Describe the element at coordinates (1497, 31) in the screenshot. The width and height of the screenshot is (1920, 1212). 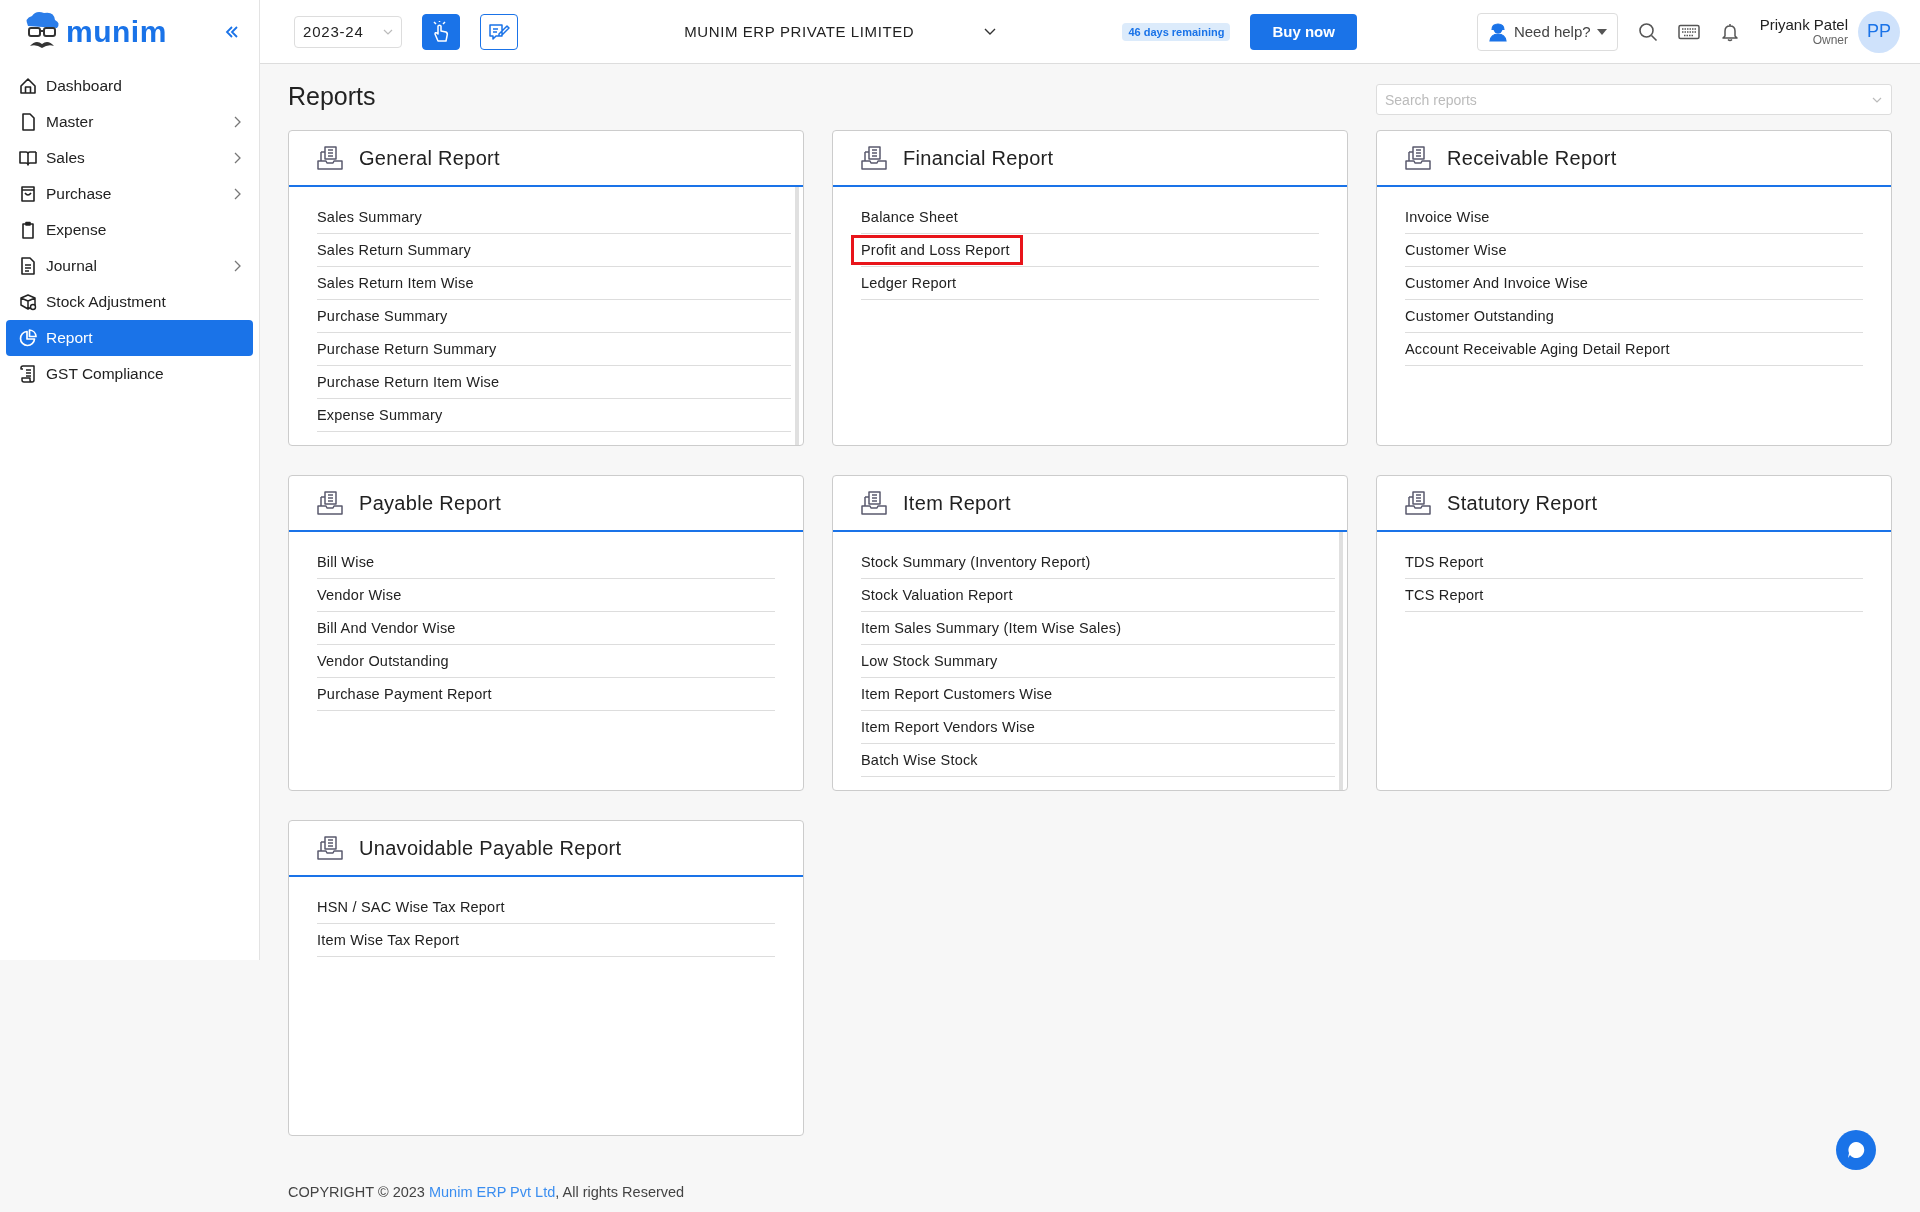
I see `support-agent-icon` at that location.